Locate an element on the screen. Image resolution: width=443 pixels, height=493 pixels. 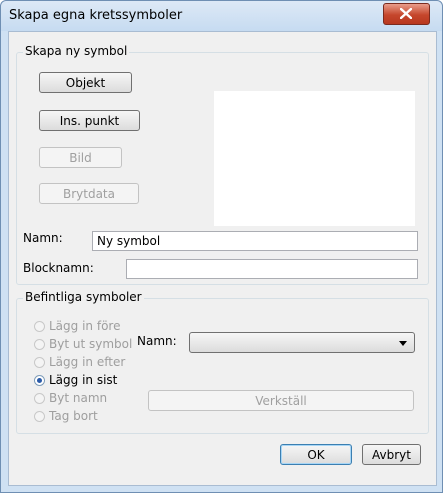
chevron-down-icon is located at coordinates (403, 343).